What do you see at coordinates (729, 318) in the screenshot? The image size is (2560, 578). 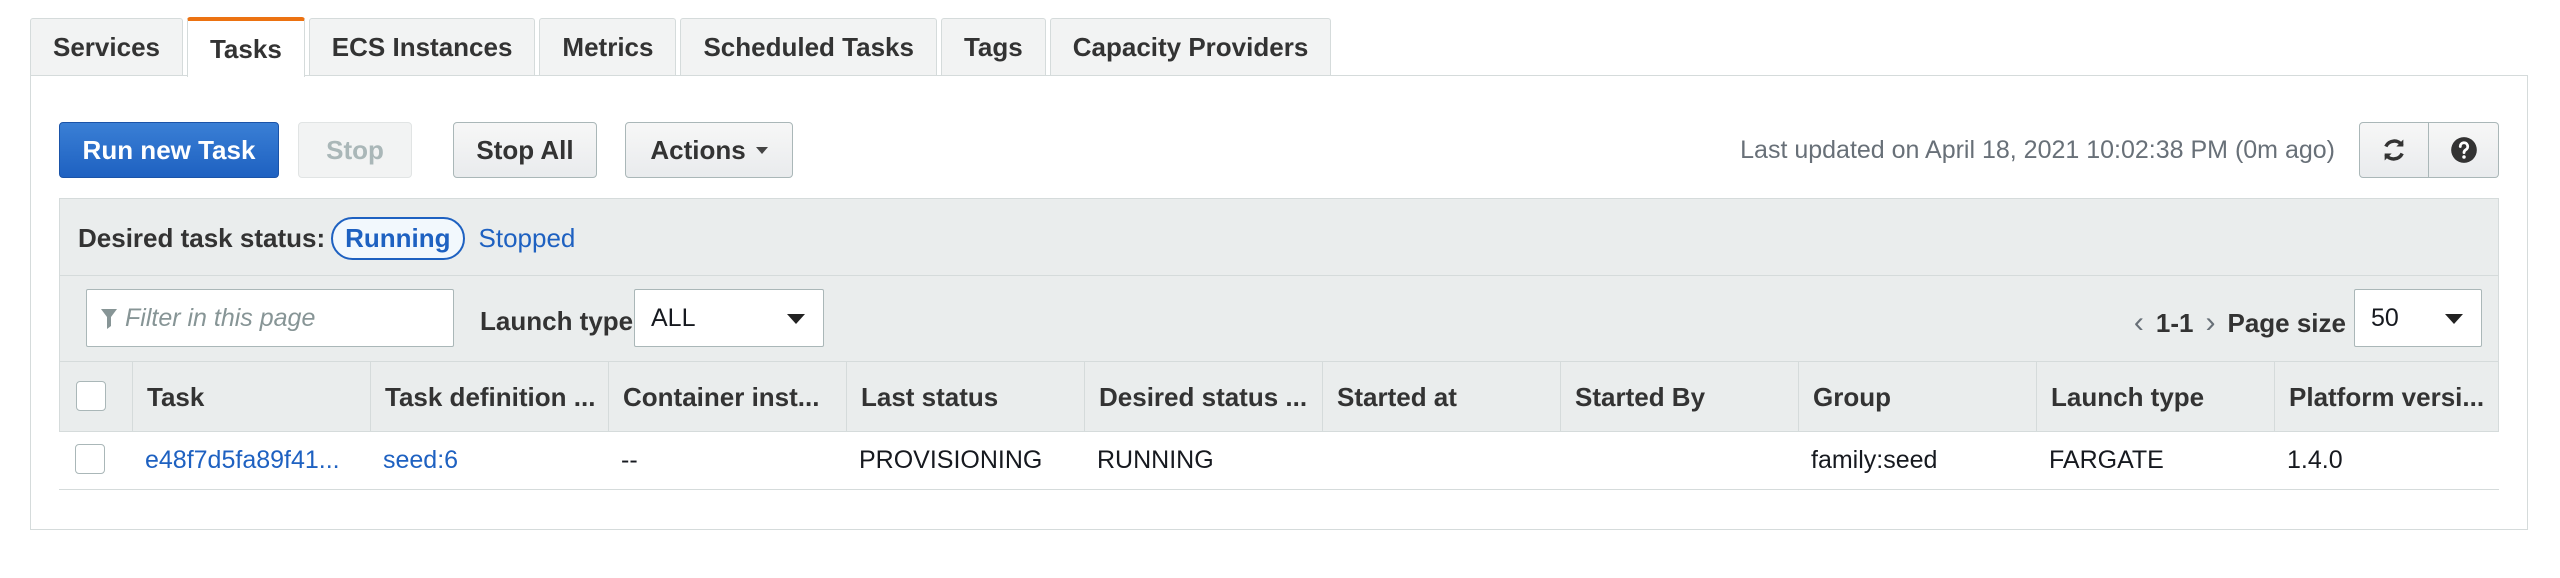 I see `launch-type-select: ALL` at bounding box center [729, 318].